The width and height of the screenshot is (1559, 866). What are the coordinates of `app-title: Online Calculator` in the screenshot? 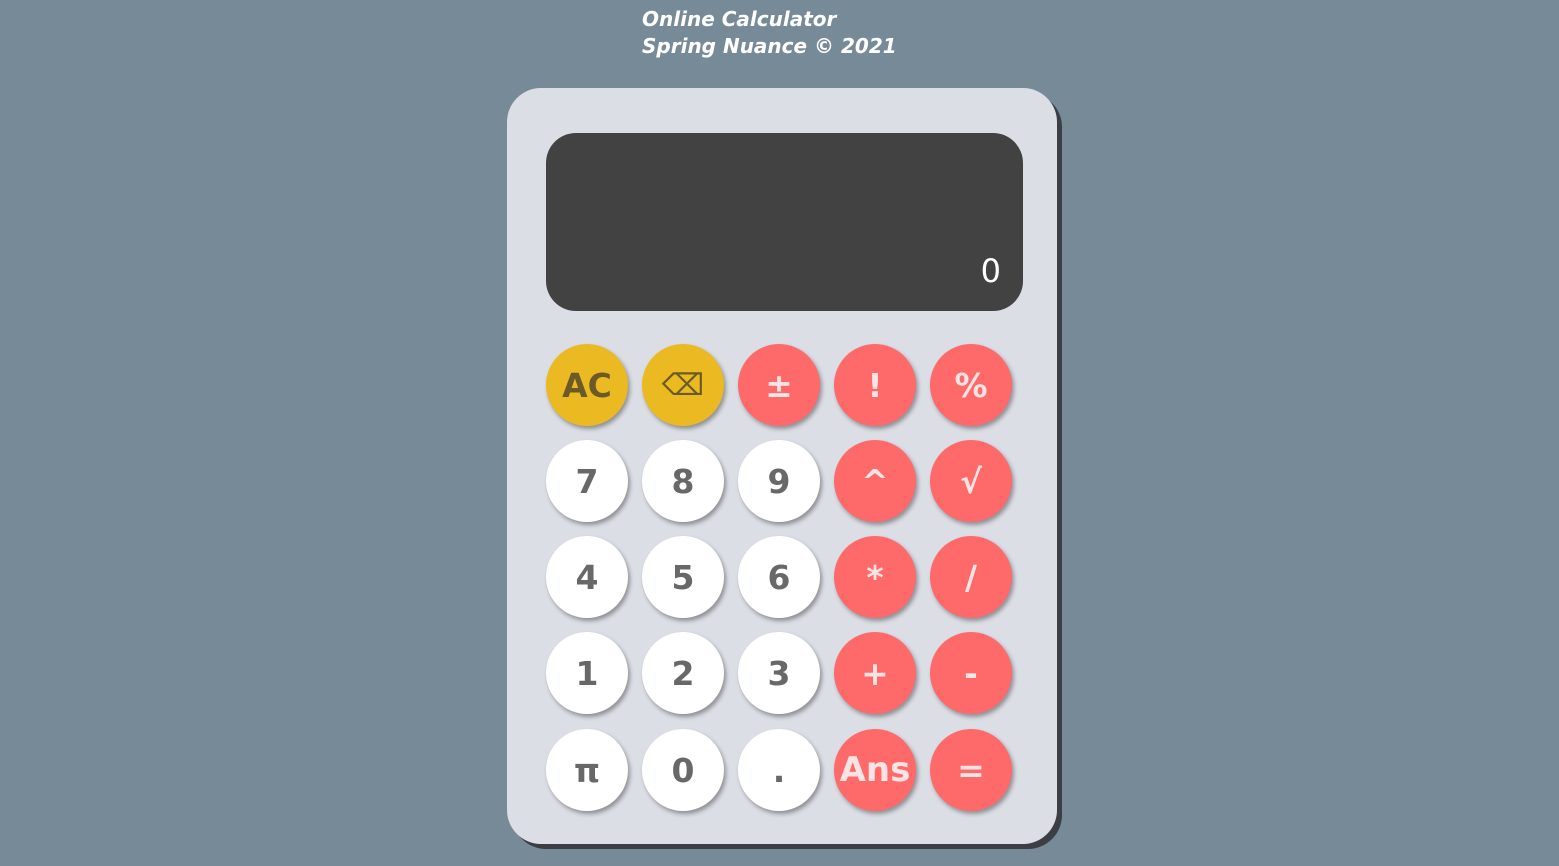 It's located at (739, 19).